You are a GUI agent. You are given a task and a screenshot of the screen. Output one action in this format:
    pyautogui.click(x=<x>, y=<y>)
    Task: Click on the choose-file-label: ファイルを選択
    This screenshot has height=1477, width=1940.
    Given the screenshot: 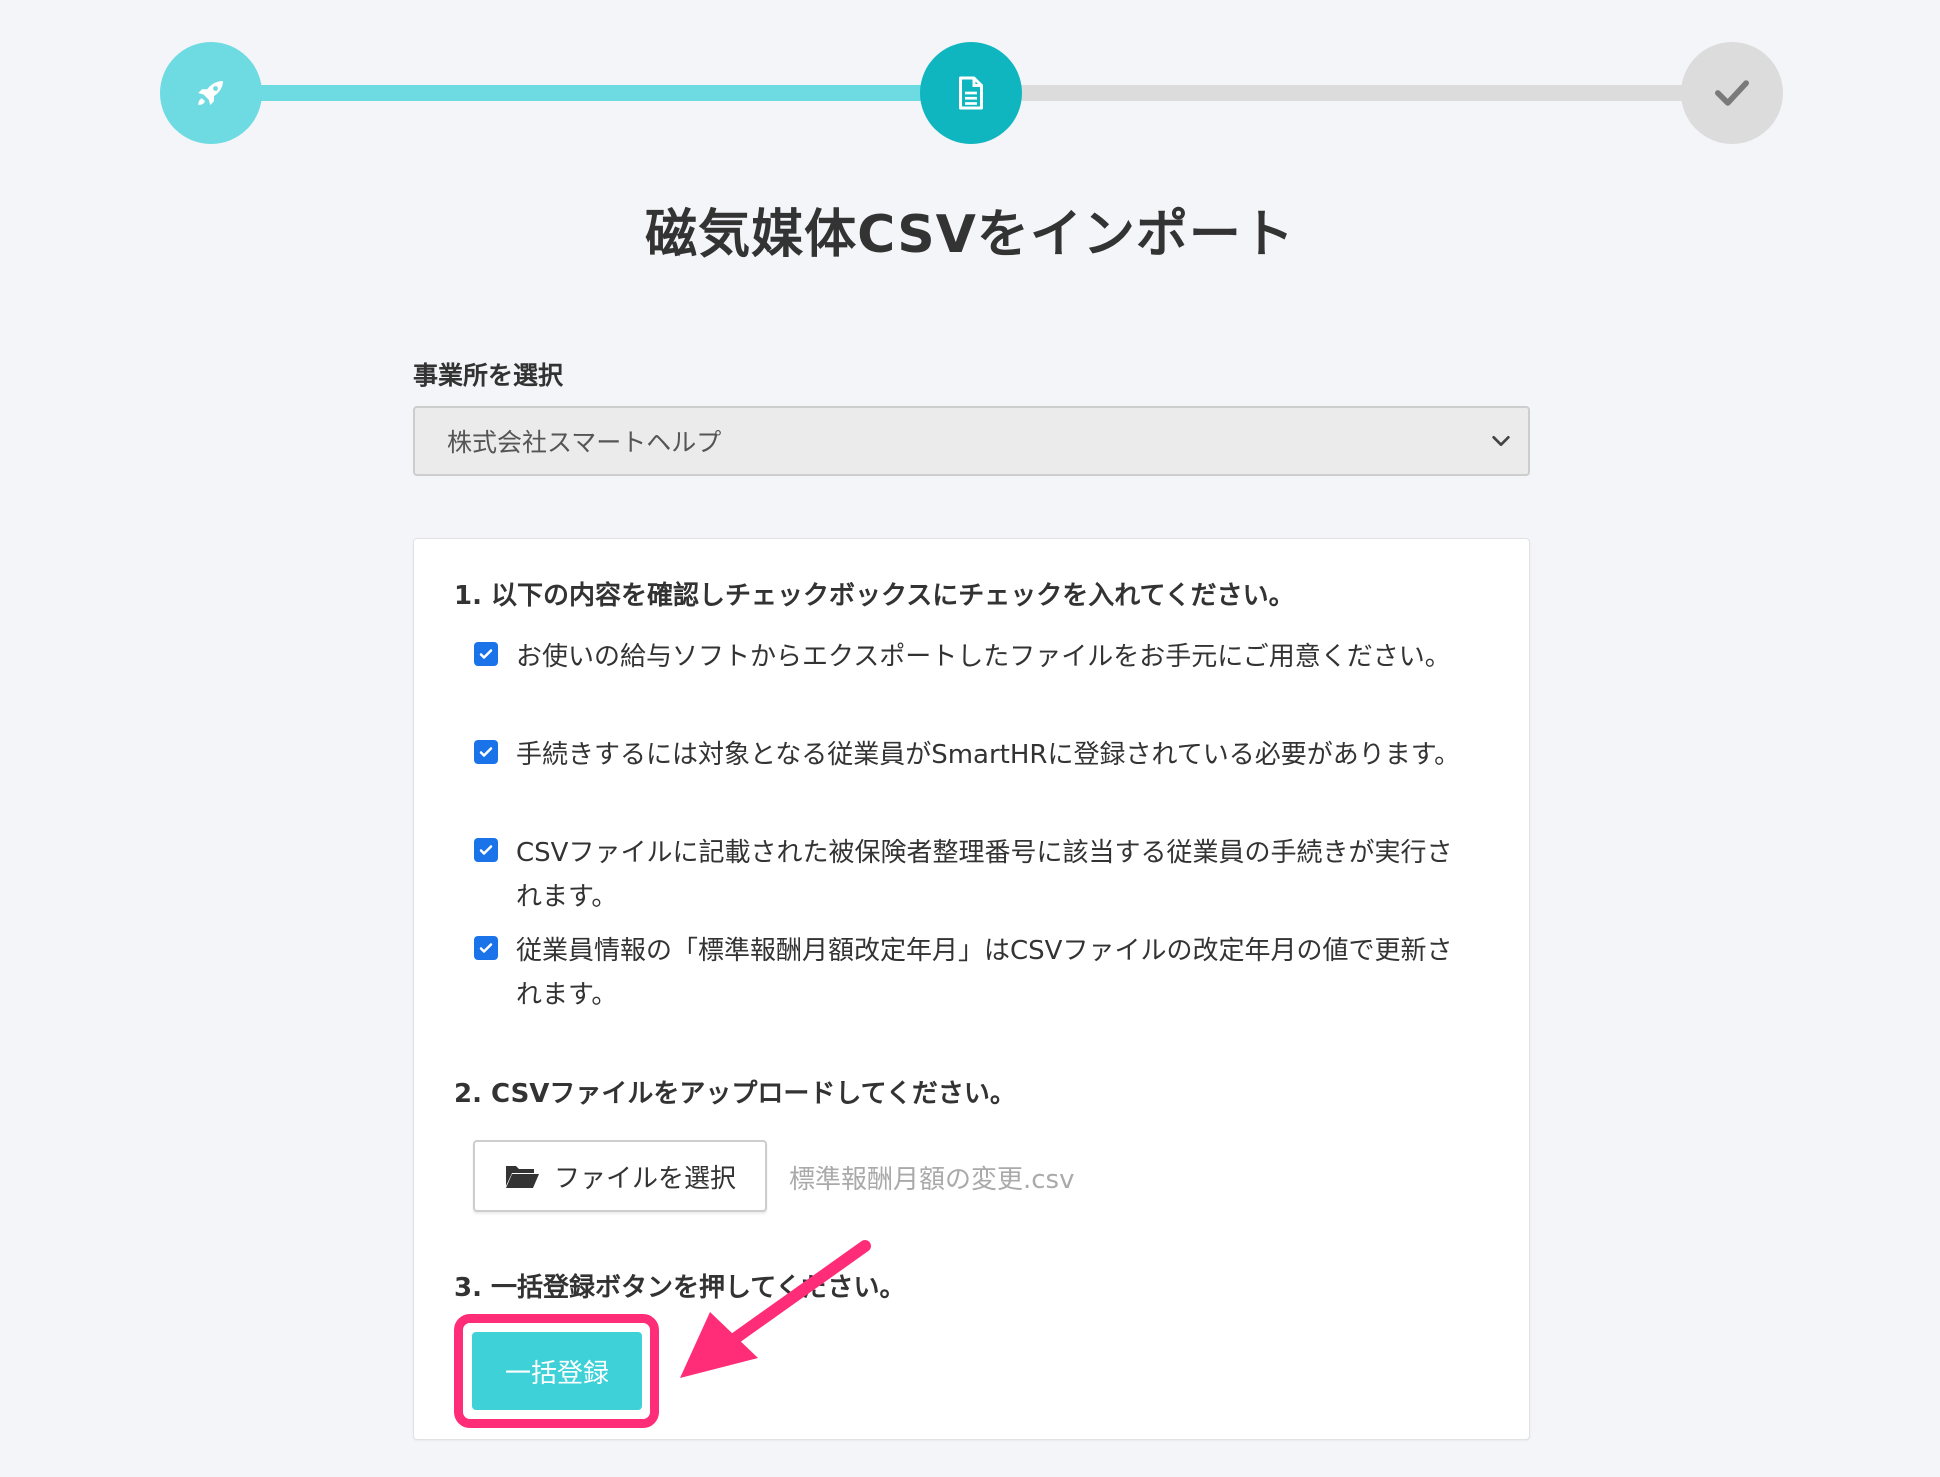 What is the action you would take?
    pyautogui.click(x=644, y=1178)
    